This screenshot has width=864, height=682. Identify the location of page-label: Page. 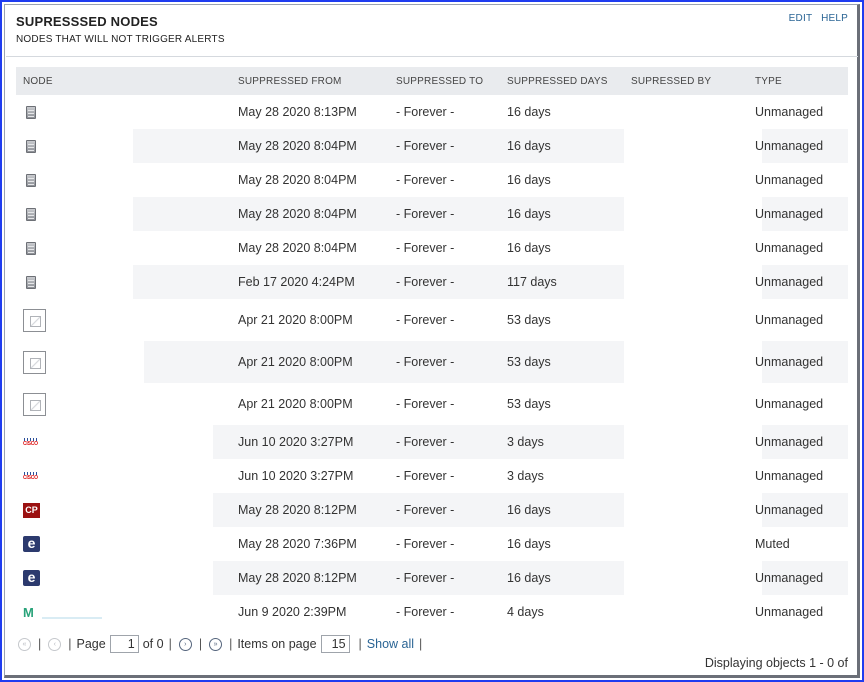
(91, 644).